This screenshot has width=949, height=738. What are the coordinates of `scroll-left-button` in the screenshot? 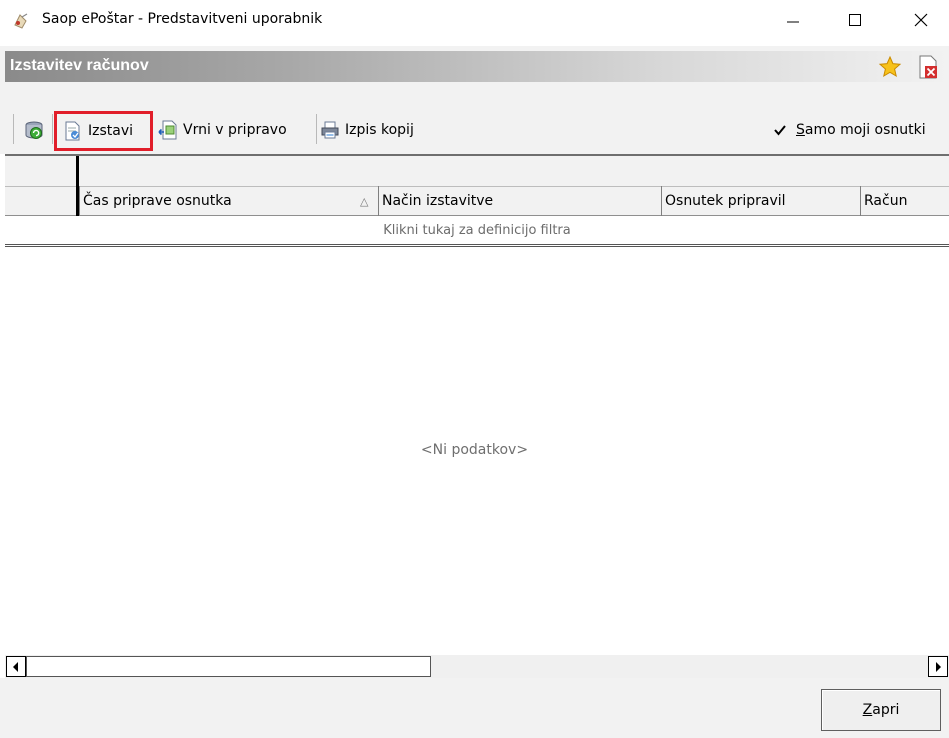 It's located at (16, 666).